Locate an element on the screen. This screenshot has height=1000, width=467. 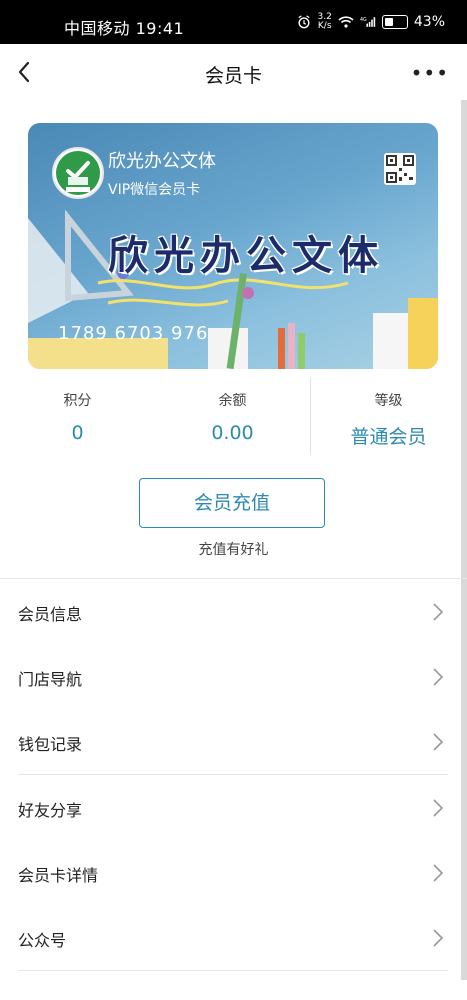
menu-item-label: 门店导航 is located at coordinates (50, 679).